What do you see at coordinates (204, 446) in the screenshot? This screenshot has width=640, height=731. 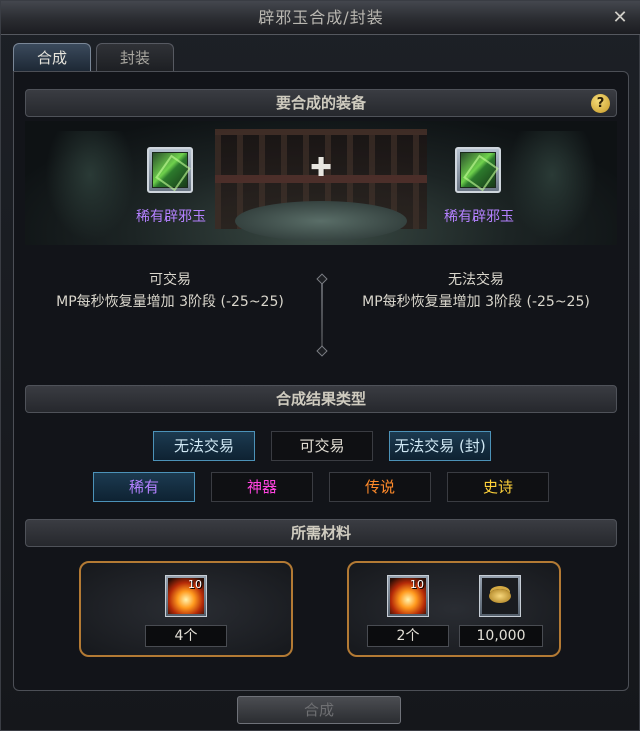 I see `option-untradable: 无法交易` at bounding box center [204, 446].